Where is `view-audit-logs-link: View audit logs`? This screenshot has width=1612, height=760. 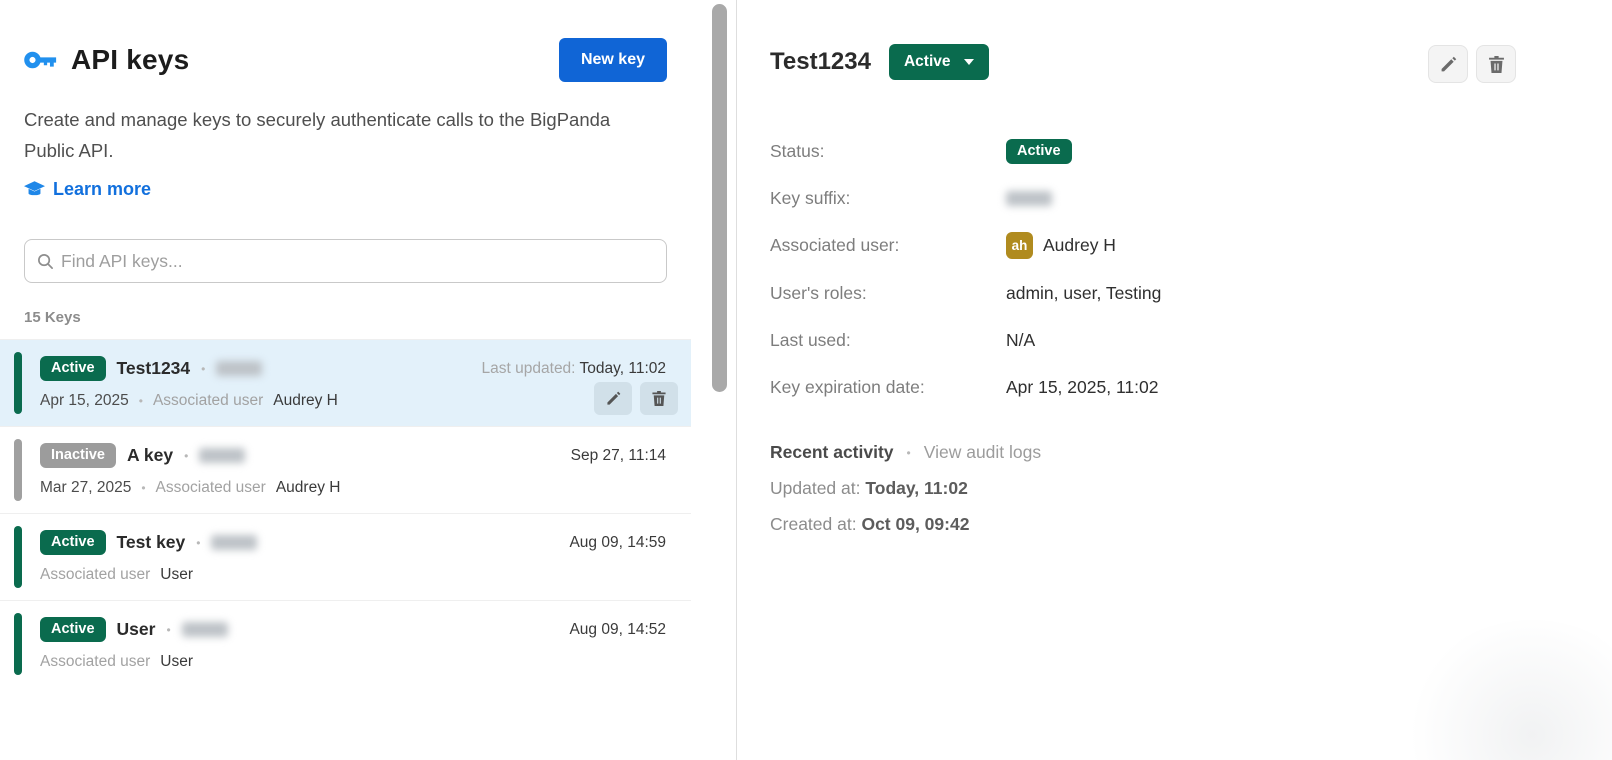 view-audit-logs-link: View audit logs is located at coordinates (982, 452).